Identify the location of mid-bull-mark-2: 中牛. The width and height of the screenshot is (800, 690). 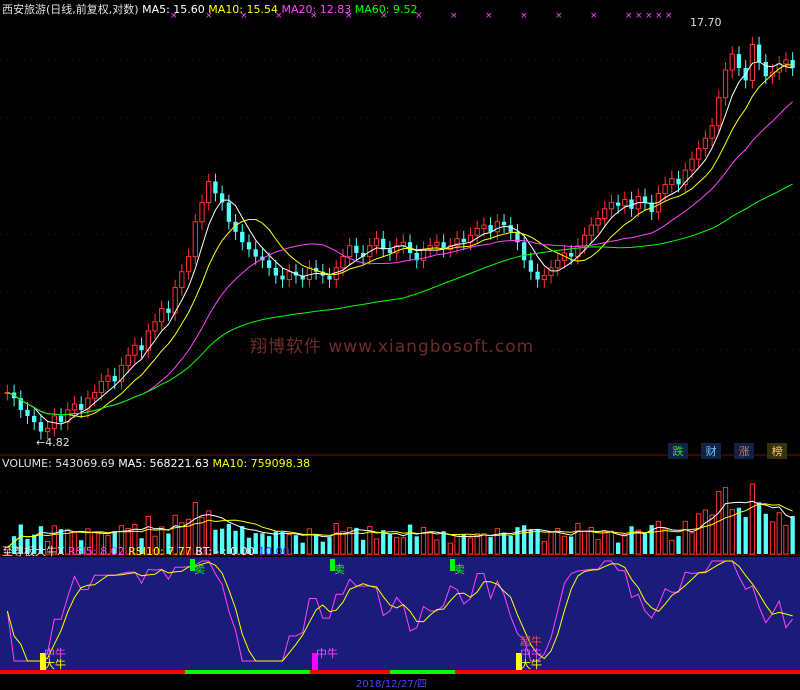
(327, 653).